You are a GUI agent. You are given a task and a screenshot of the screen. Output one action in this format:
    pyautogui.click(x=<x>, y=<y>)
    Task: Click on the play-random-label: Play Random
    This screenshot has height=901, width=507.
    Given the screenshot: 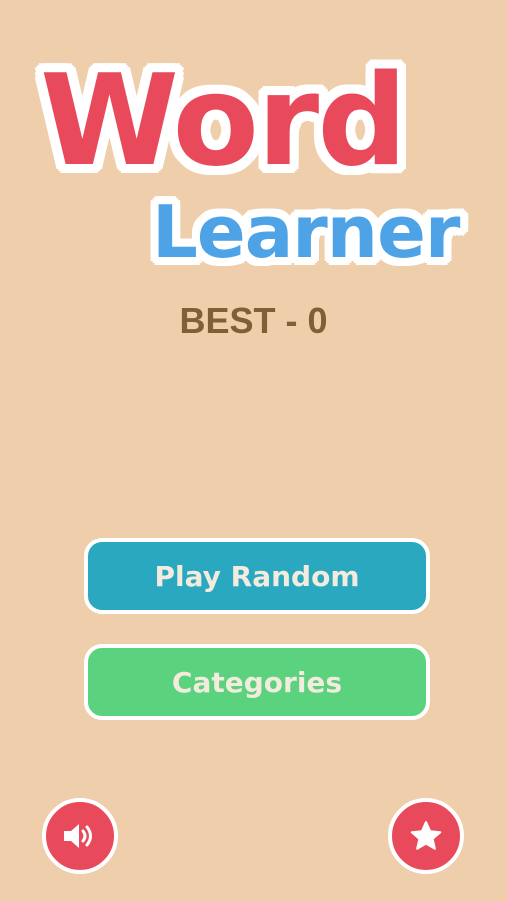 What is the action you would take?
    pyautogui.click(x=257, y=576)
    